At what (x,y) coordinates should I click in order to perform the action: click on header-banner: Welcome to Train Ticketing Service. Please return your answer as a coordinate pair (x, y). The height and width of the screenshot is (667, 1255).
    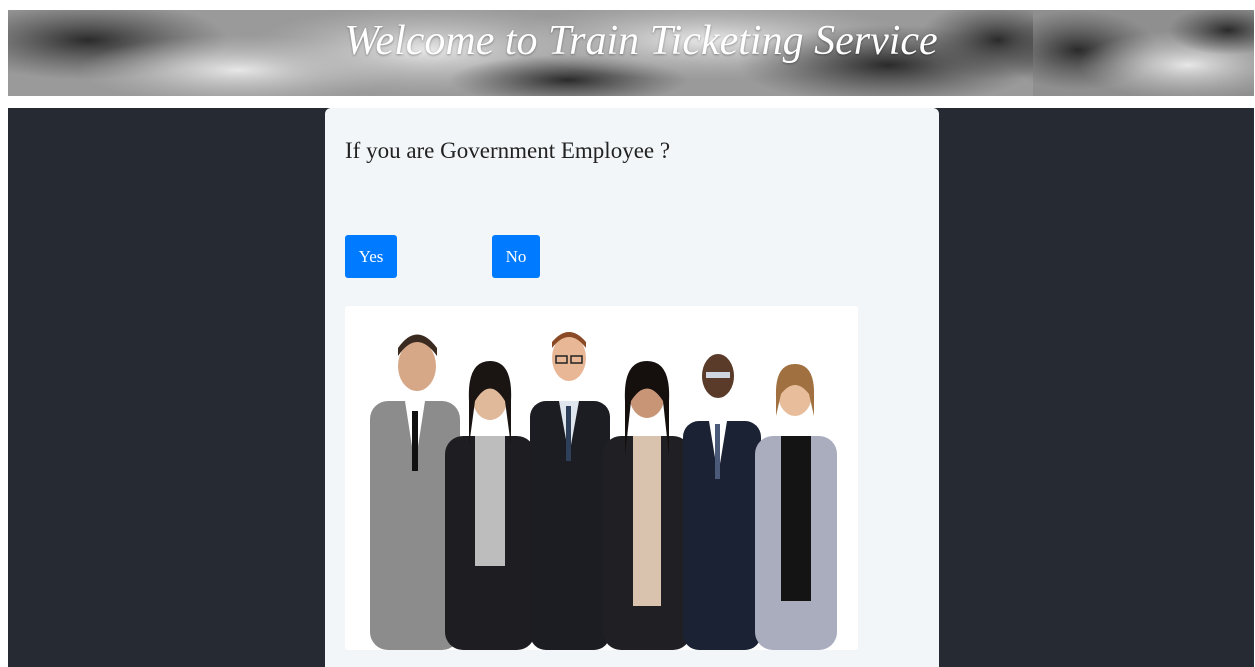
    Looking at the image, I should click on (631, 53).